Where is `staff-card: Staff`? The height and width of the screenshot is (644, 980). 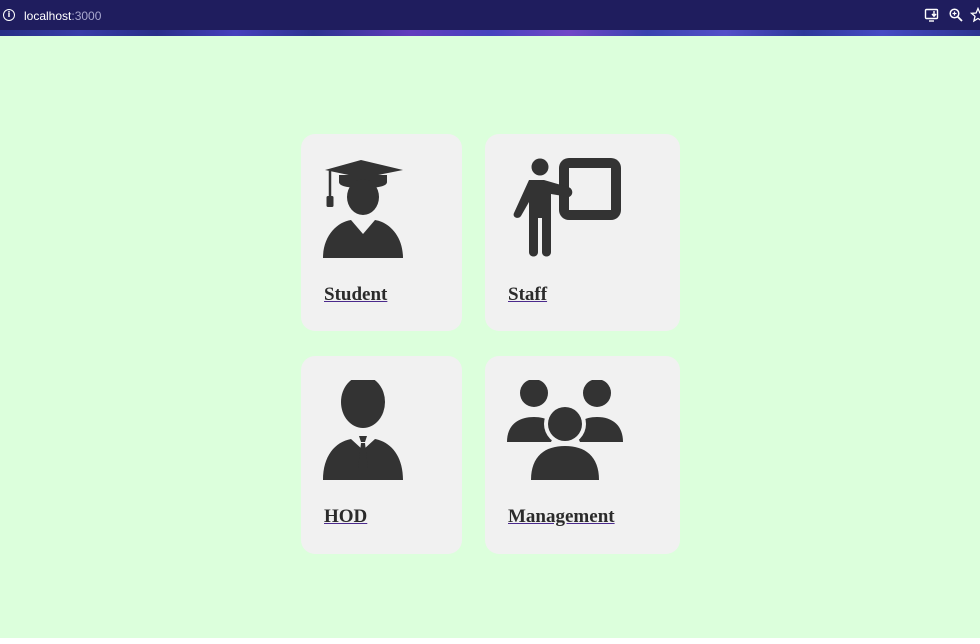 staff-card: Staff is located at coordinates (582, 232).